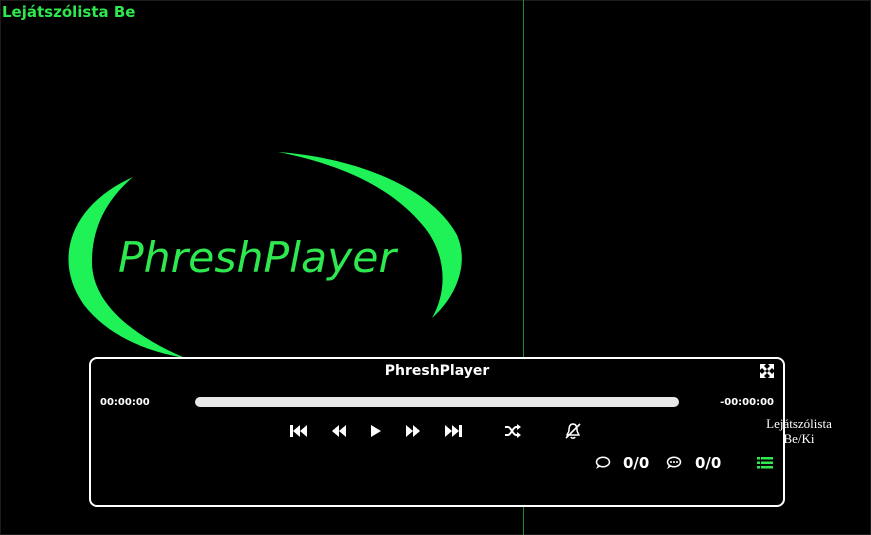  What do you see at coordinates (636, 463) in the screenshot?
I see `subtitles-count: 0/0` at bounding box center [636, 463].